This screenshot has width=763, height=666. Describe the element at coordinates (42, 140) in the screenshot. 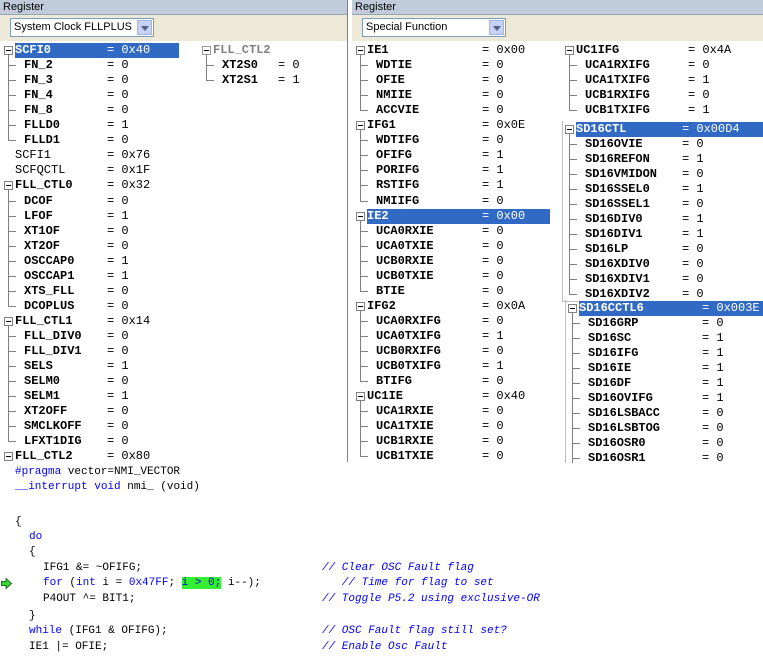

I see `bitfield-row: FLLD1` at that location.